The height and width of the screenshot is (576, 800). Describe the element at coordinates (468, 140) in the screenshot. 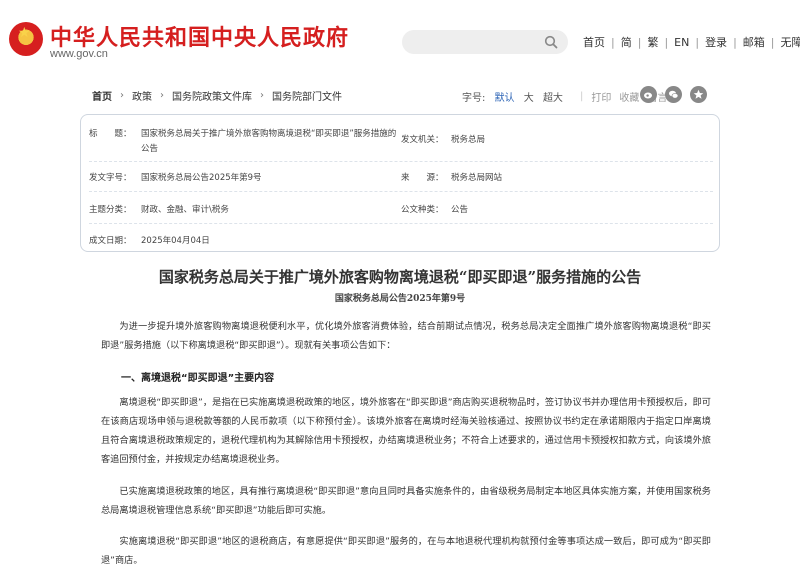

I see `meta-issuer-value: 税务总局` at that location.